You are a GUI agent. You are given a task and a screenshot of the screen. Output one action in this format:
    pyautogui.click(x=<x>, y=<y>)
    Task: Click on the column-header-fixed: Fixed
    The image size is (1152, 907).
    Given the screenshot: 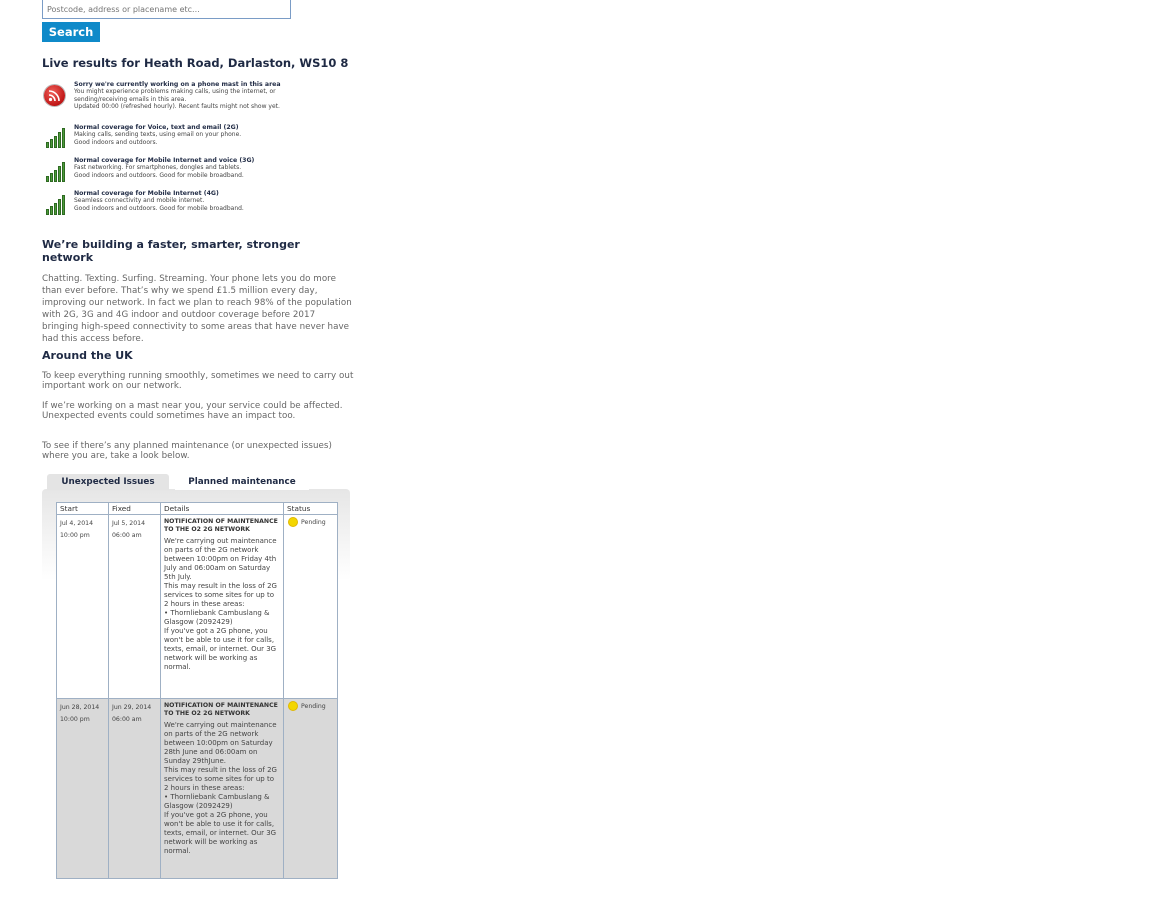 What is the action you would take?
    pyautogui.click(x=134, y=508)
    